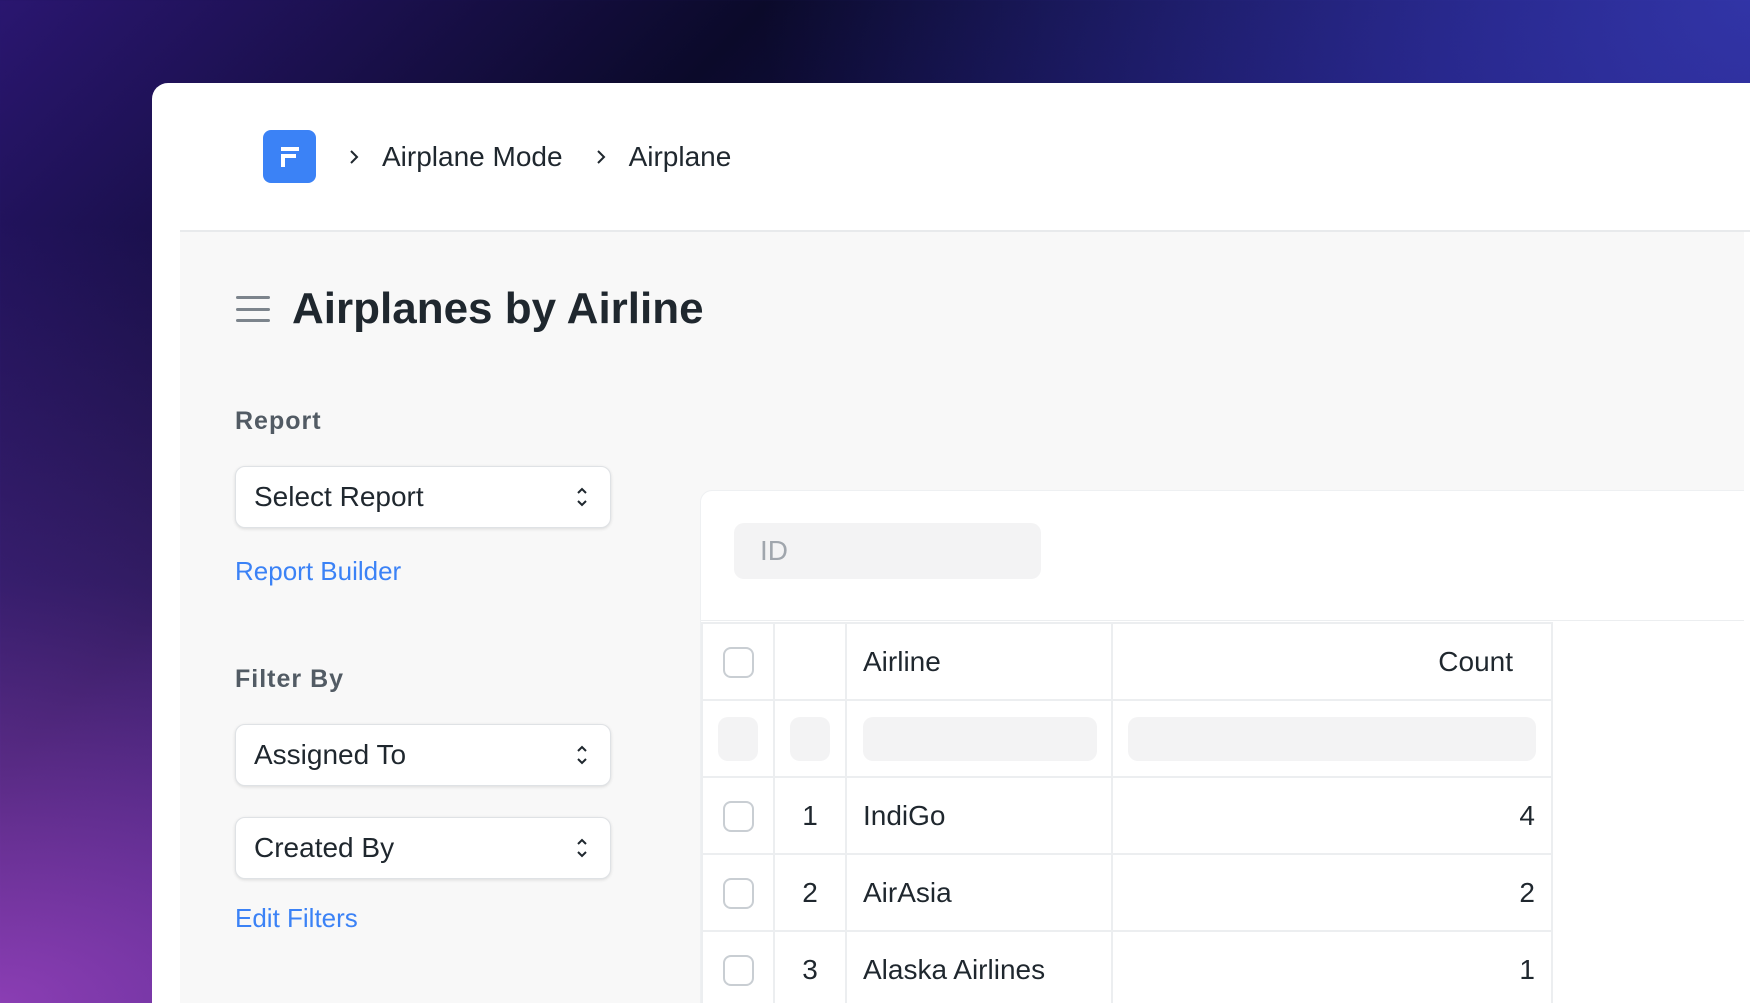  What do you see at coordinates (339, 496) in the screenshot?
I see `select-report-value: Select Report` at bounding box center [339, 496].